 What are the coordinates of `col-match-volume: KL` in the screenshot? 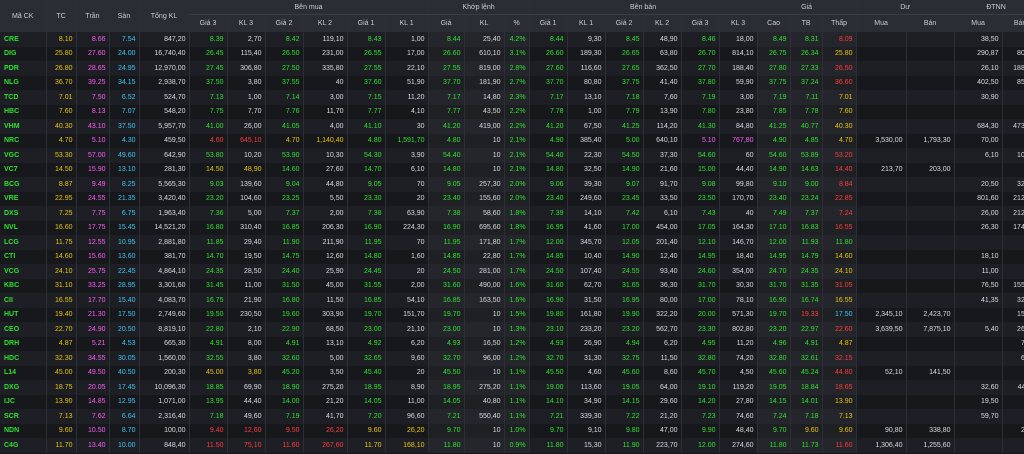 It's located at (484, 23).